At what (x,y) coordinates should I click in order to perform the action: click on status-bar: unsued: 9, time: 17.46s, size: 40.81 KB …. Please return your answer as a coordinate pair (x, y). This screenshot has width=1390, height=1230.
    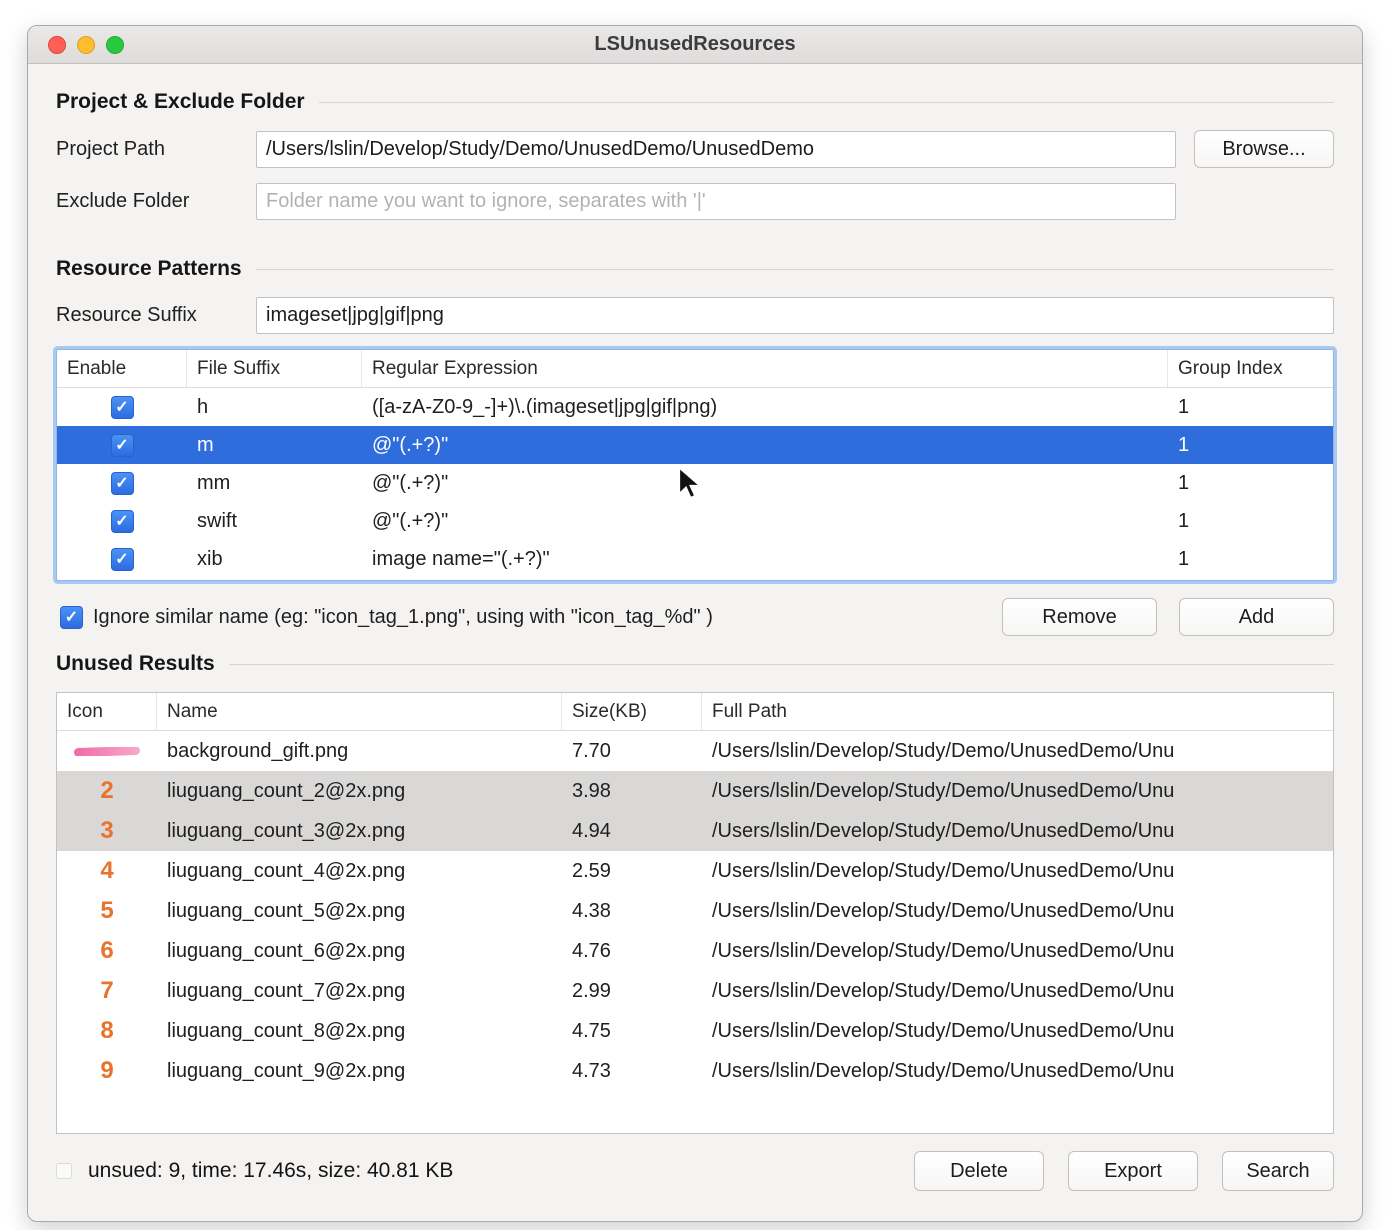
    Looking at the image, I should click on (695, 1170).